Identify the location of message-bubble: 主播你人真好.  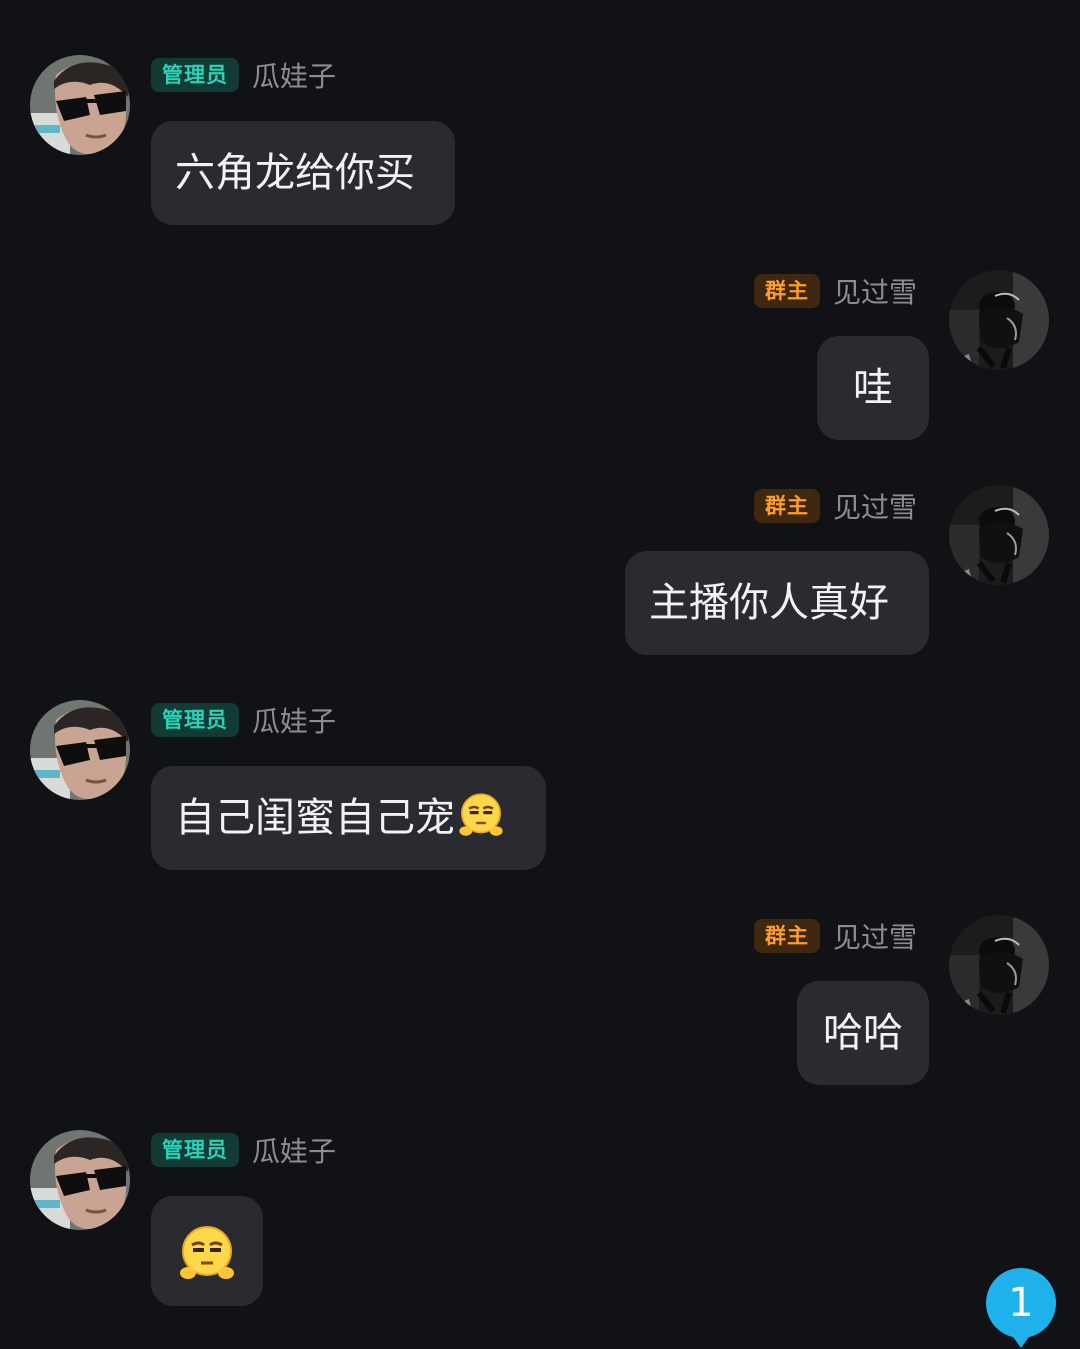
(777, 603).